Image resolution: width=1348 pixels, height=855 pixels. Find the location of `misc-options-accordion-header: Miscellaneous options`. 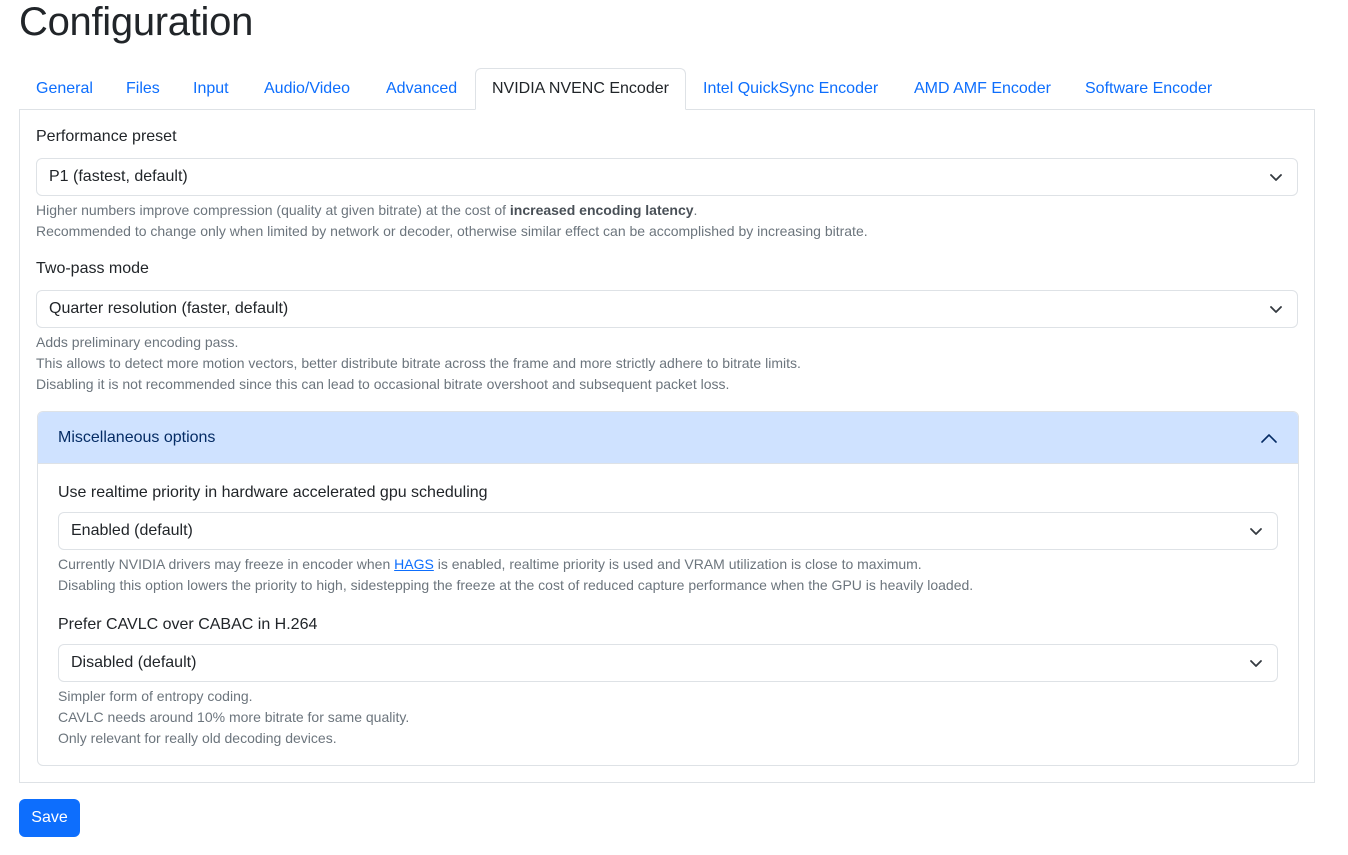

misc-options-accordion-header: Miscellaneous options is located at coordinates (668, 438).